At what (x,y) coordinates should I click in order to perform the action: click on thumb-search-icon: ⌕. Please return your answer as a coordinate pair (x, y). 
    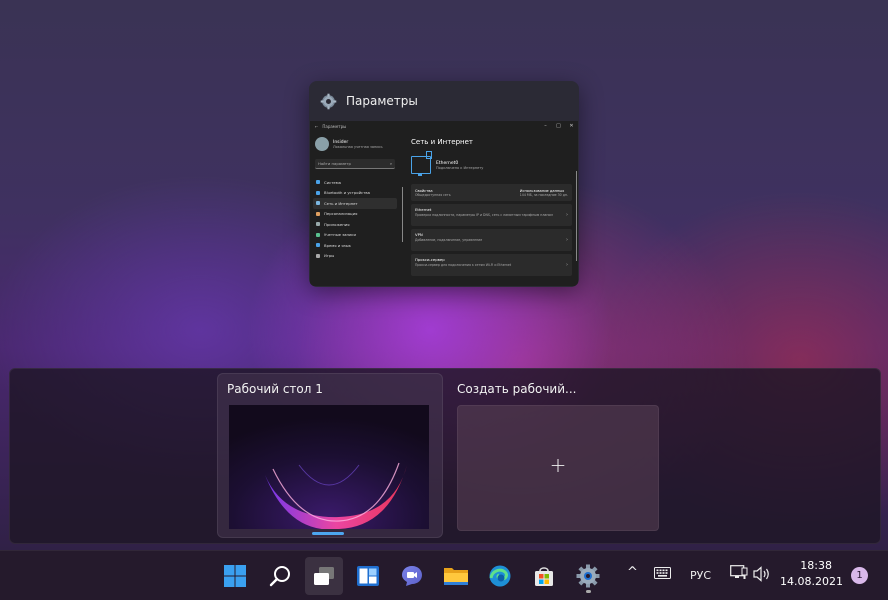
    Looking at the image, I should click on (390, 163).